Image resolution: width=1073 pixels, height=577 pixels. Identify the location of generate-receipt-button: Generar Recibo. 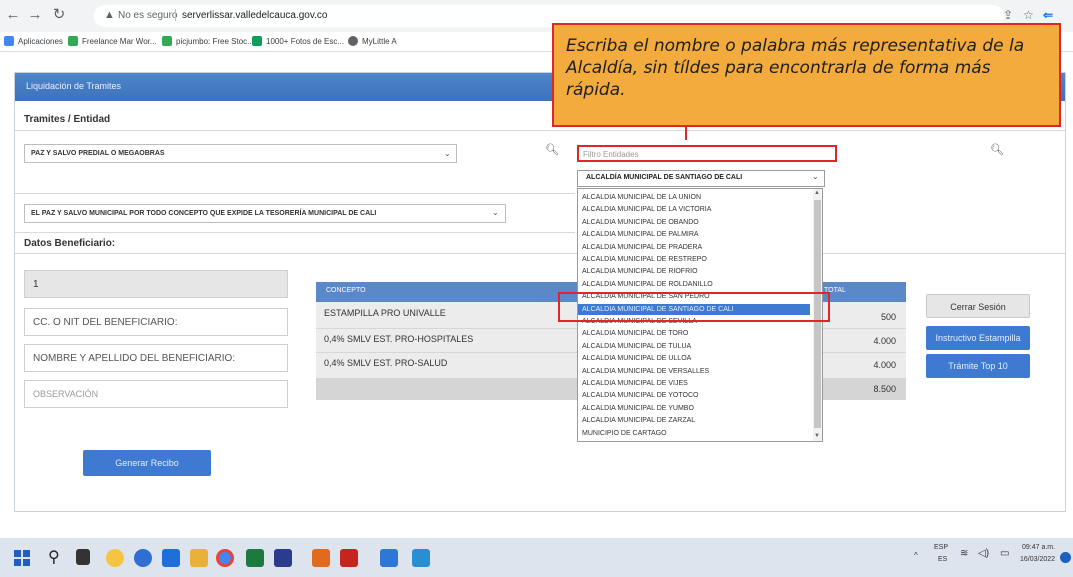
(147, 463).